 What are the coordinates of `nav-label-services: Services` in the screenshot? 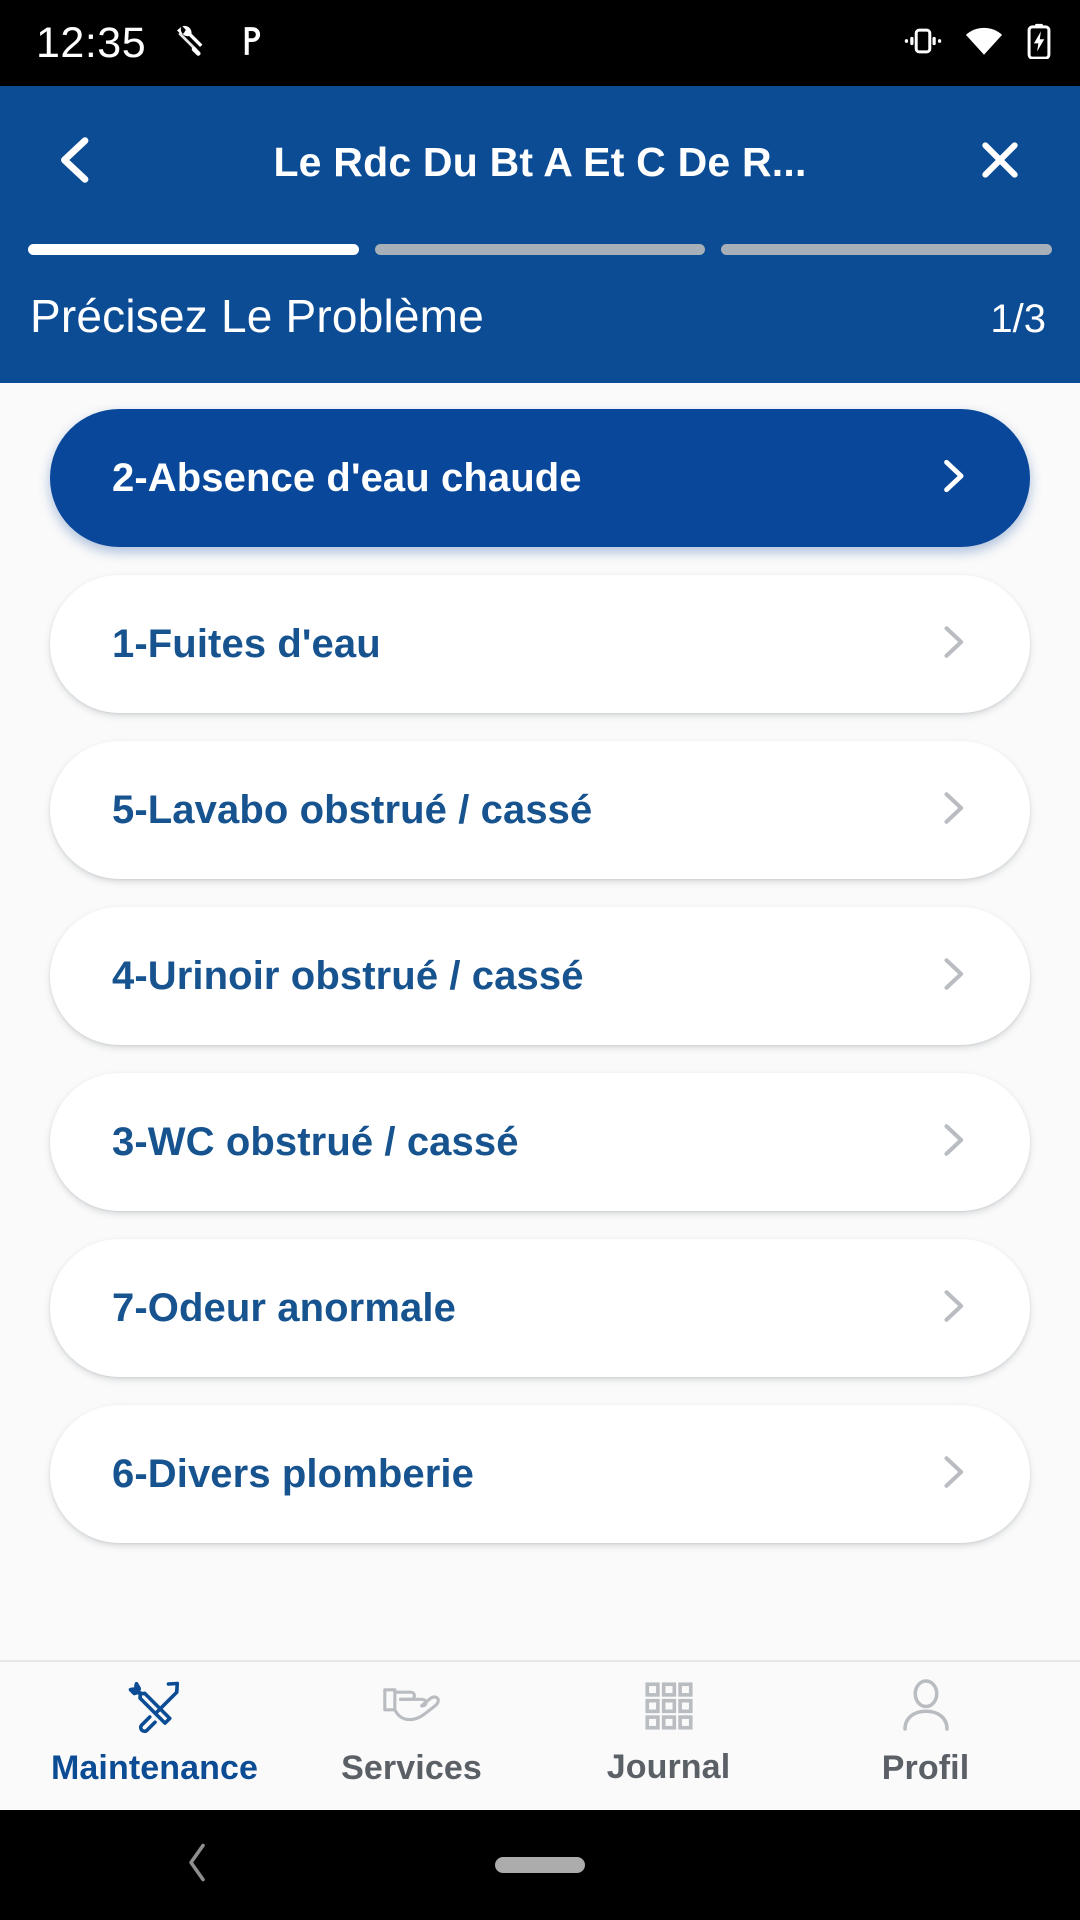 It's located at (411, 1768).